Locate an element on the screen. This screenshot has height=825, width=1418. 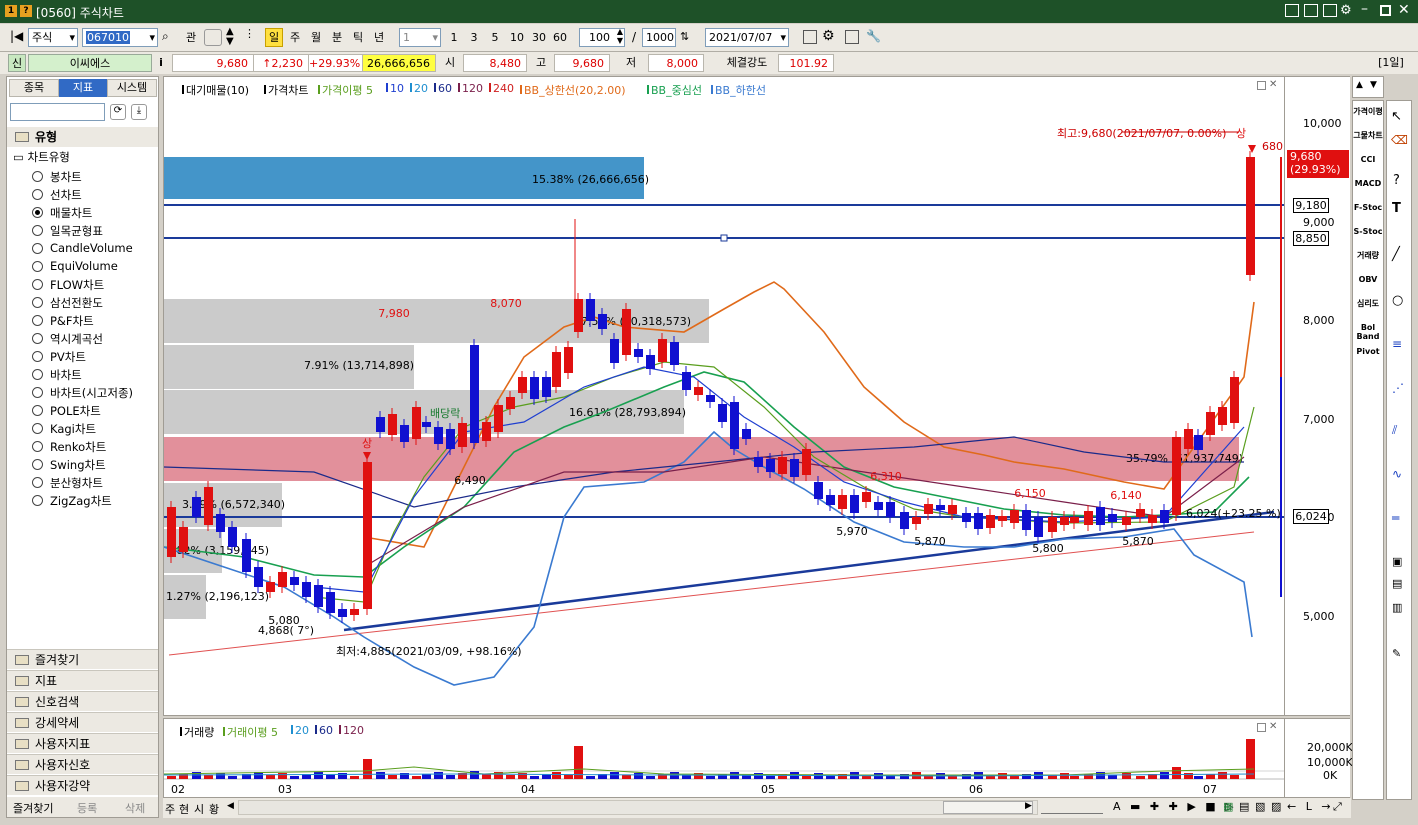
save-bottom-icon: ▤ is located at coordinates (1244, 806).